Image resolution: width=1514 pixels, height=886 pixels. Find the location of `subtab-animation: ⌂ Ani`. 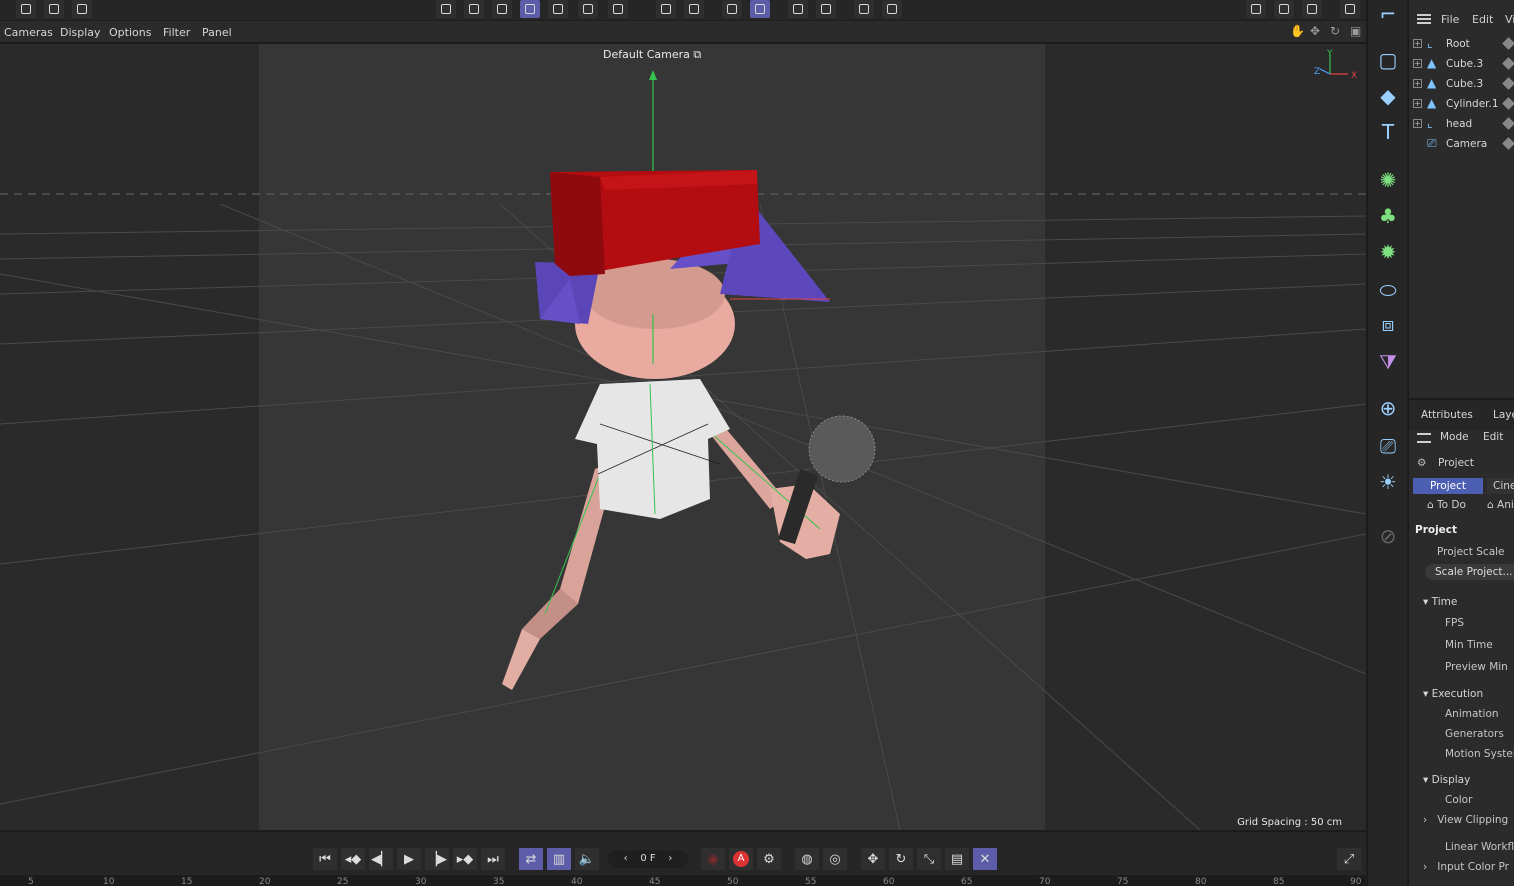

subtab-animation: ⌂ Ani is located at coordinates (1497, 505).